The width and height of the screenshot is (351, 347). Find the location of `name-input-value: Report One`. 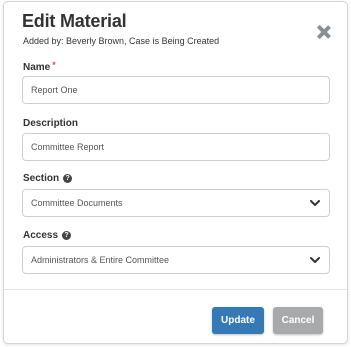

name-input-value: Report One is located at coordinates (54, 90).